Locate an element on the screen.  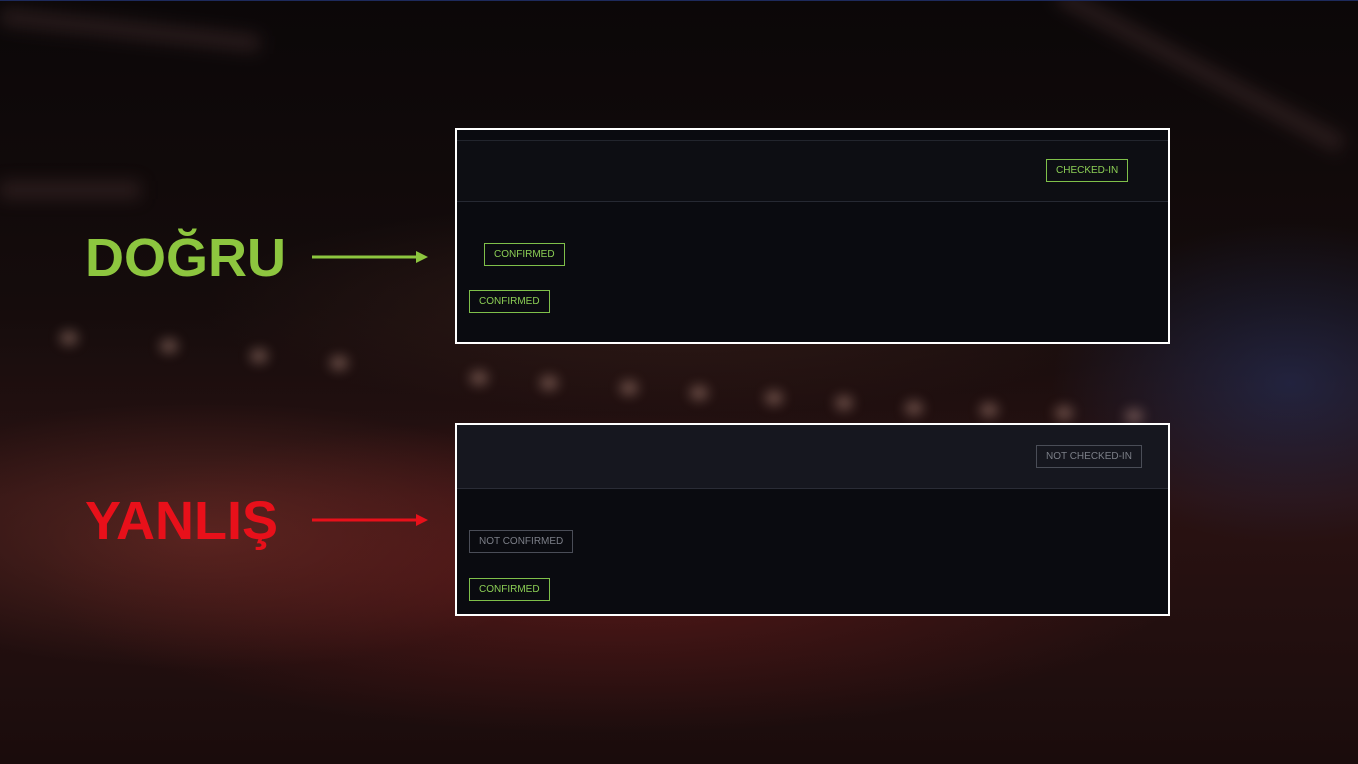
correct-example-panel: CHECKED-IN CONFIRMED CONFIRMED is located at coordinates (812, 236).